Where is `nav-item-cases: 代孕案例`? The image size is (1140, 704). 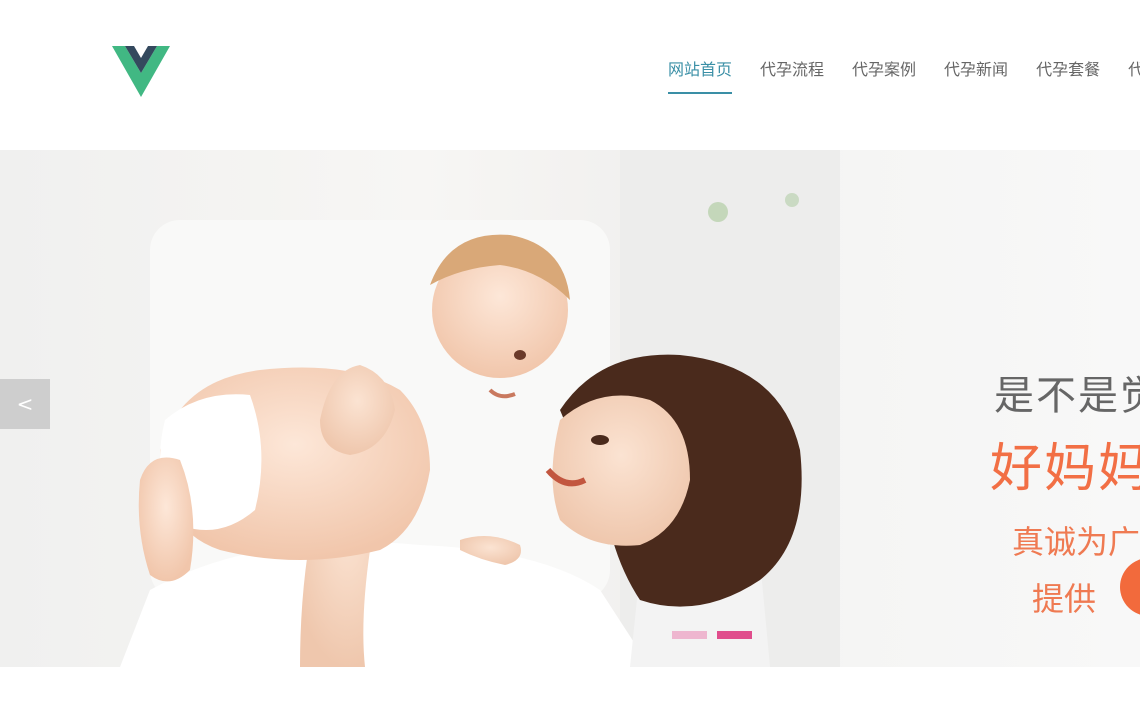 nav-item-cases: 代孕案例 is located at coordinates (884, 75).